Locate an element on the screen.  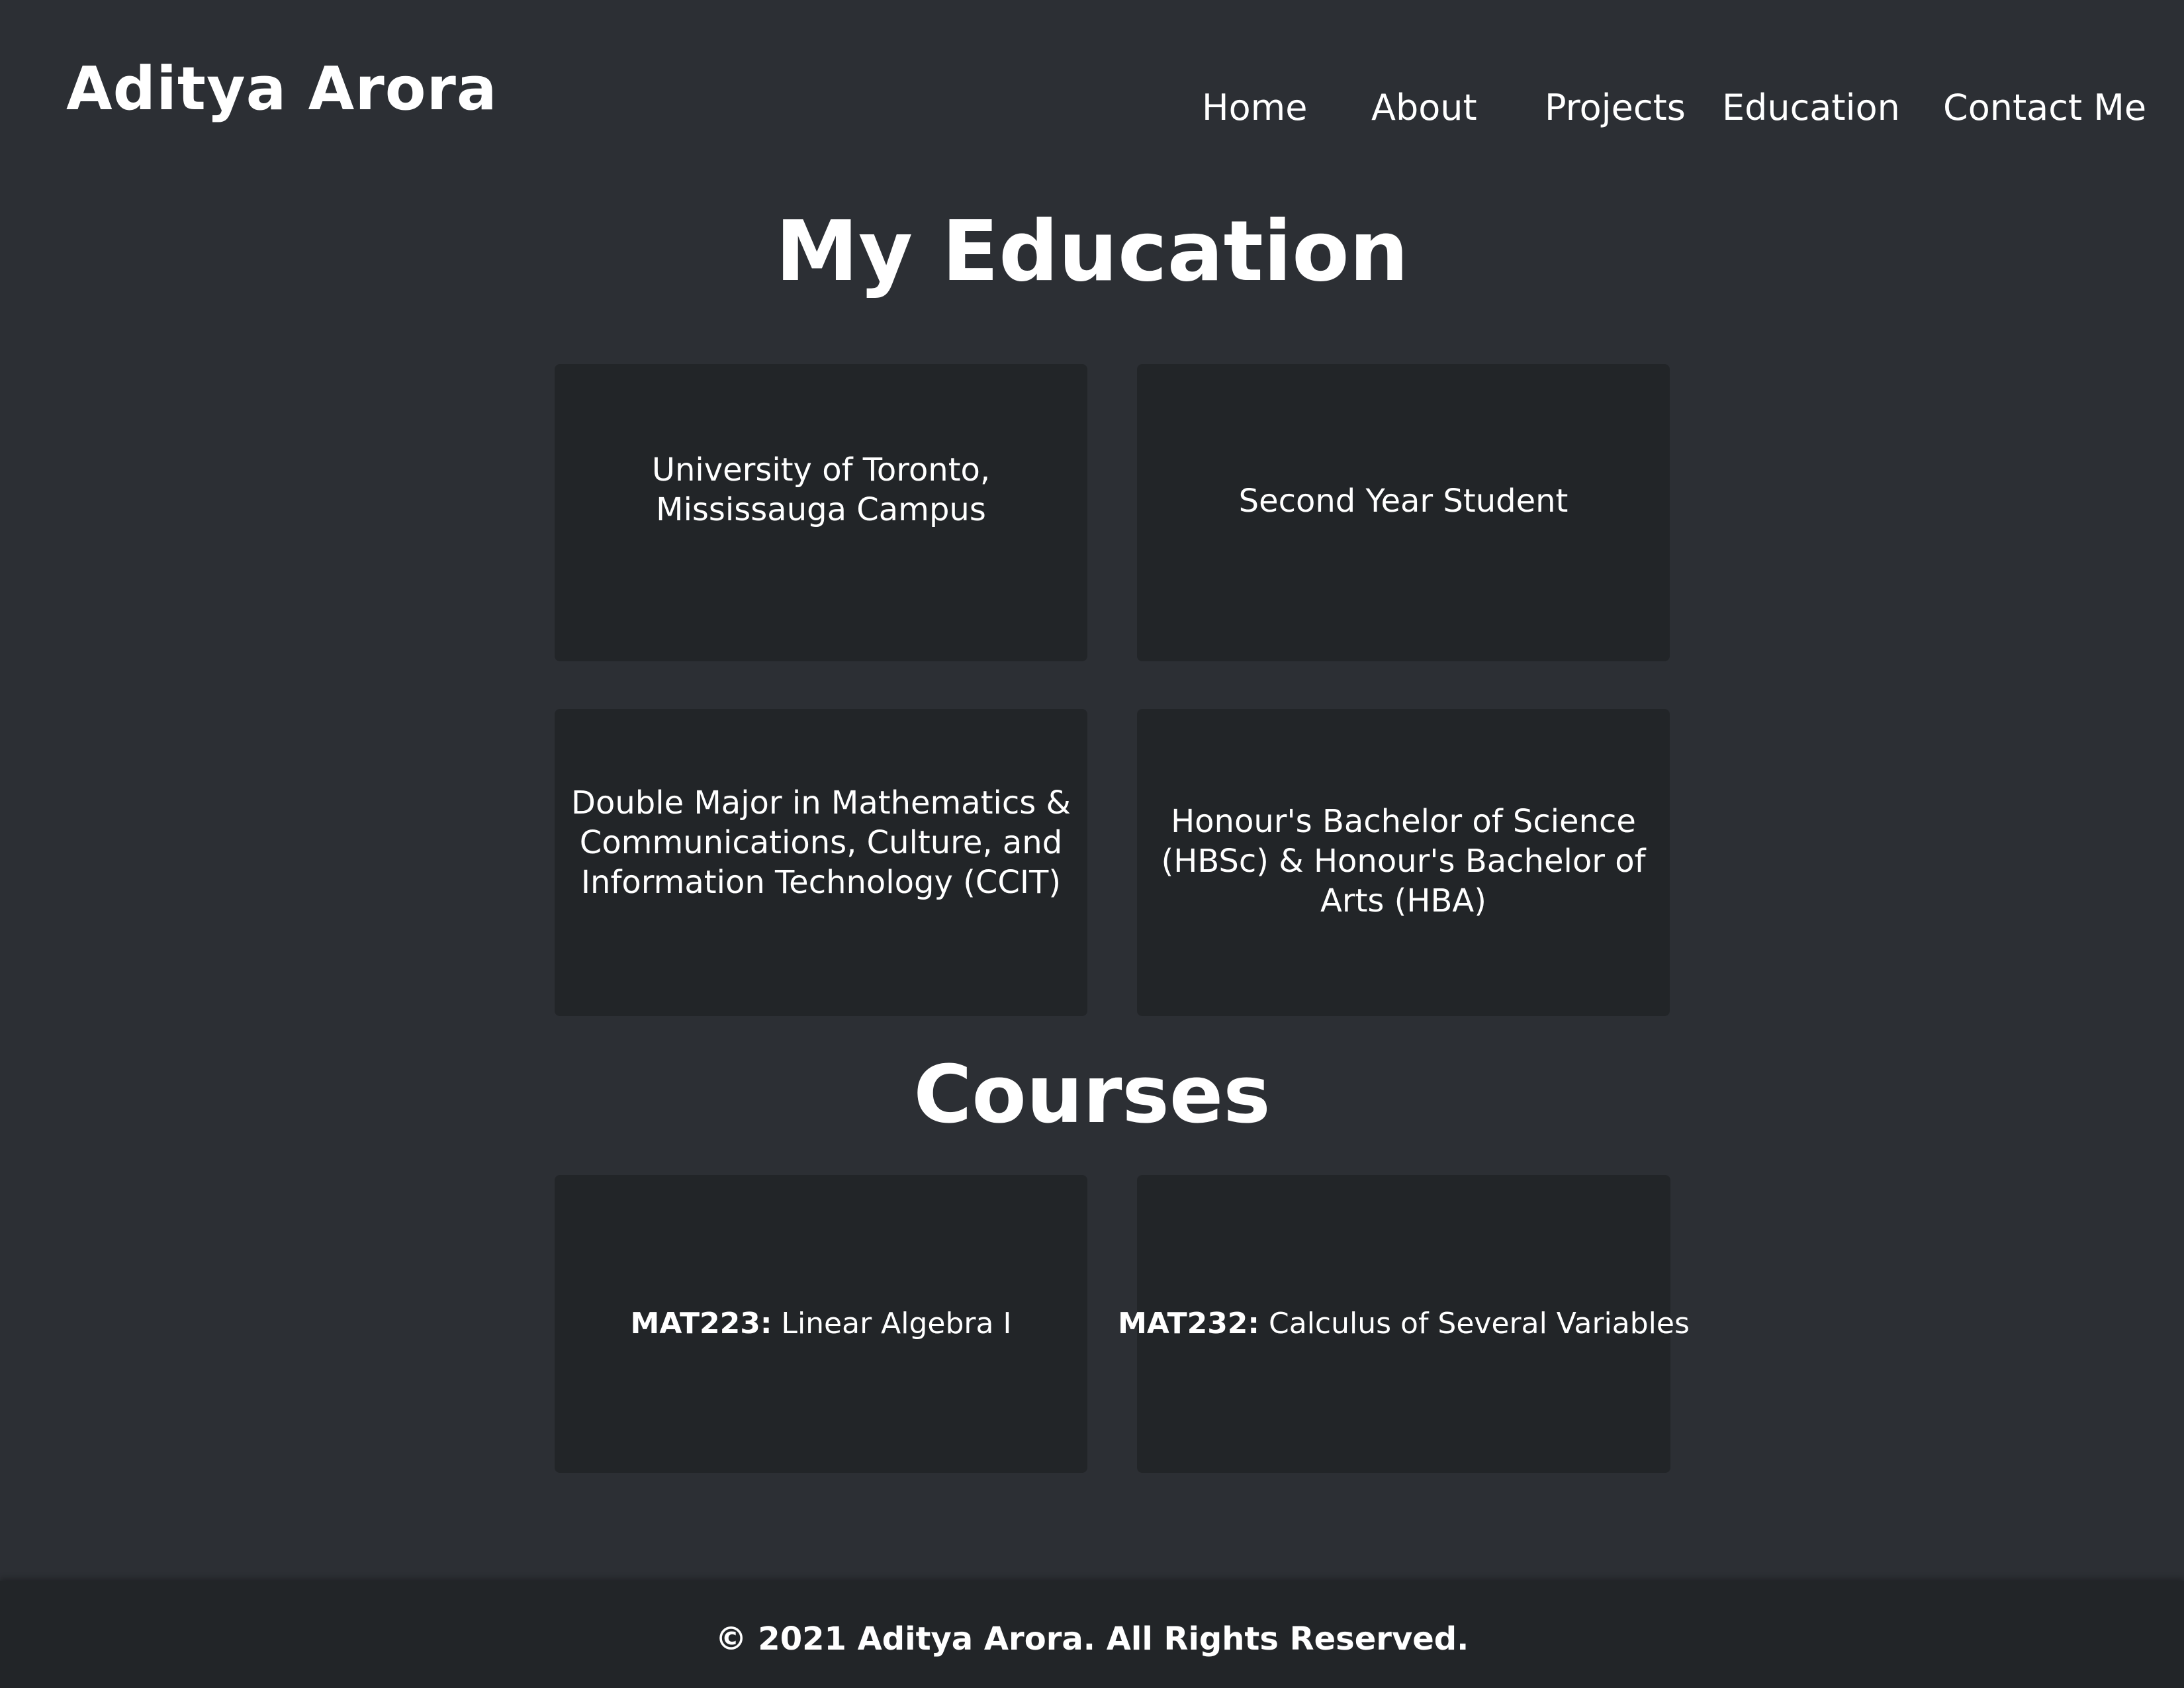
course-card-text: MAT223: Linear Algebra I is located at coordinates (822, 1323).